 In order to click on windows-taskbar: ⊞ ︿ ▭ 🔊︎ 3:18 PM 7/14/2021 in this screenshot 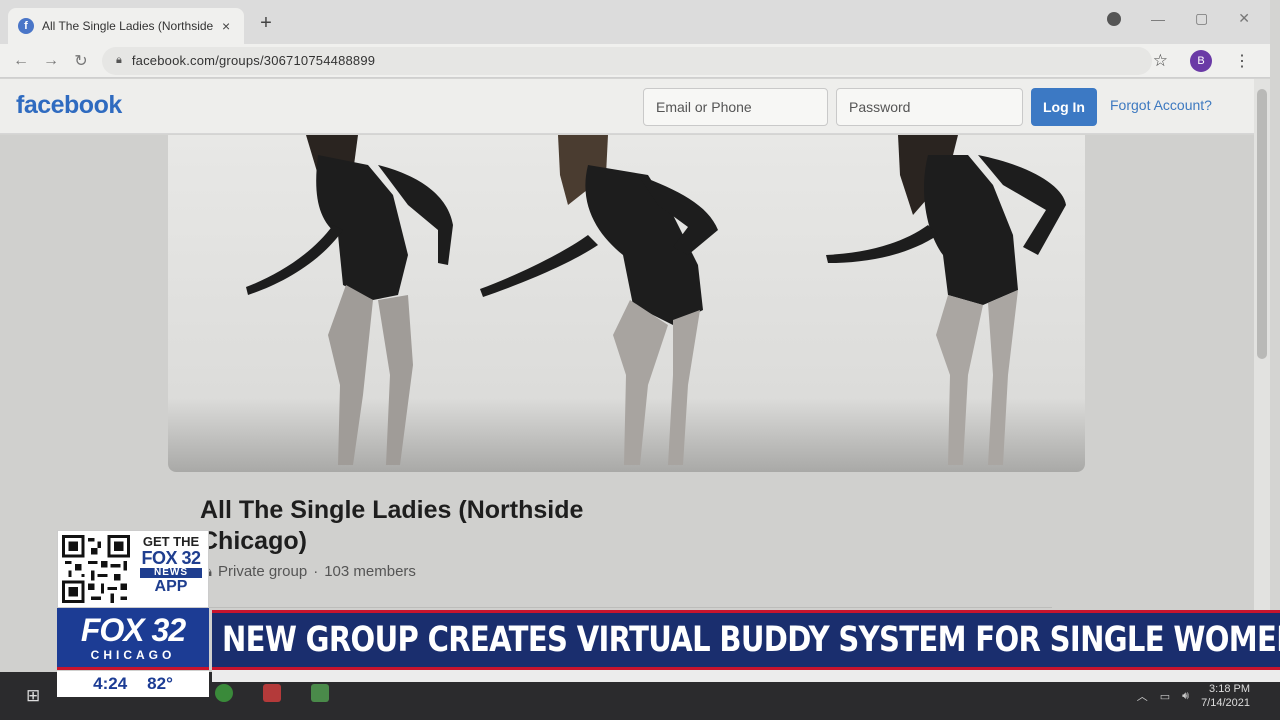, I will do `click(640, 696)`.